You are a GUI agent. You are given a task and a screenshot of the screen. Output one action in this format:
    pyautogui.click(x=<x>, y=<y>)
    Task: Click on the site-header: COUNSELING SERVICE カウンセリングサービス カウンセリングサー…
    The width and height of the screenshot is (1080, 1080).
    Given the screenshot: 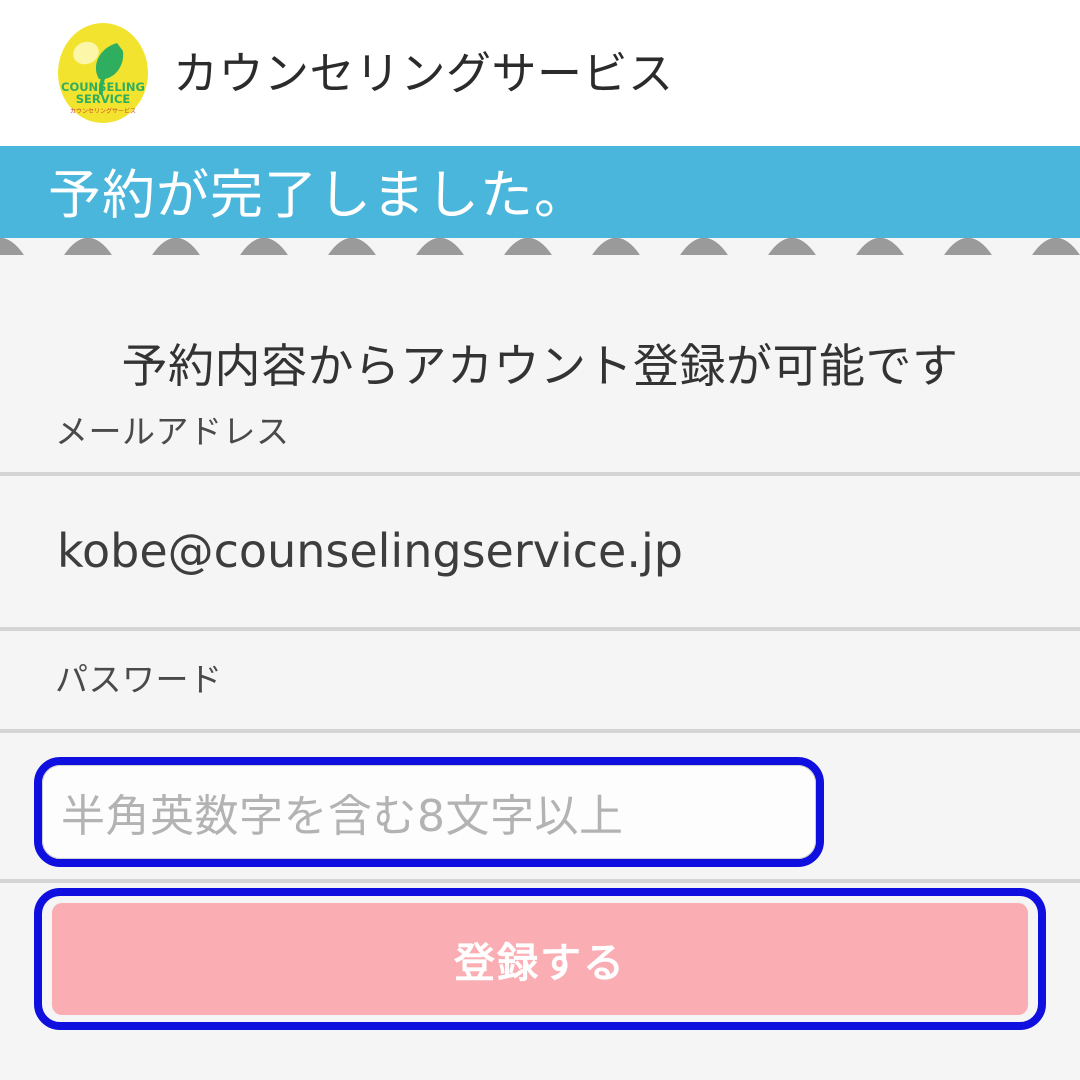 What is the action you would take?
    pyautogui.click(x=540, y=73)
    